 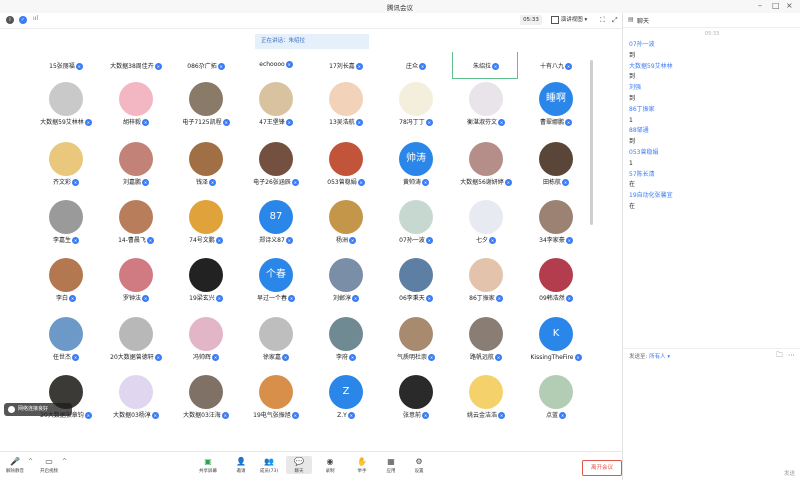 What do you see at coordinates (346, 104) in the screenshot?
I see `participant-tile: 13吴浩航 ✕` at bounding box center [346, 104].